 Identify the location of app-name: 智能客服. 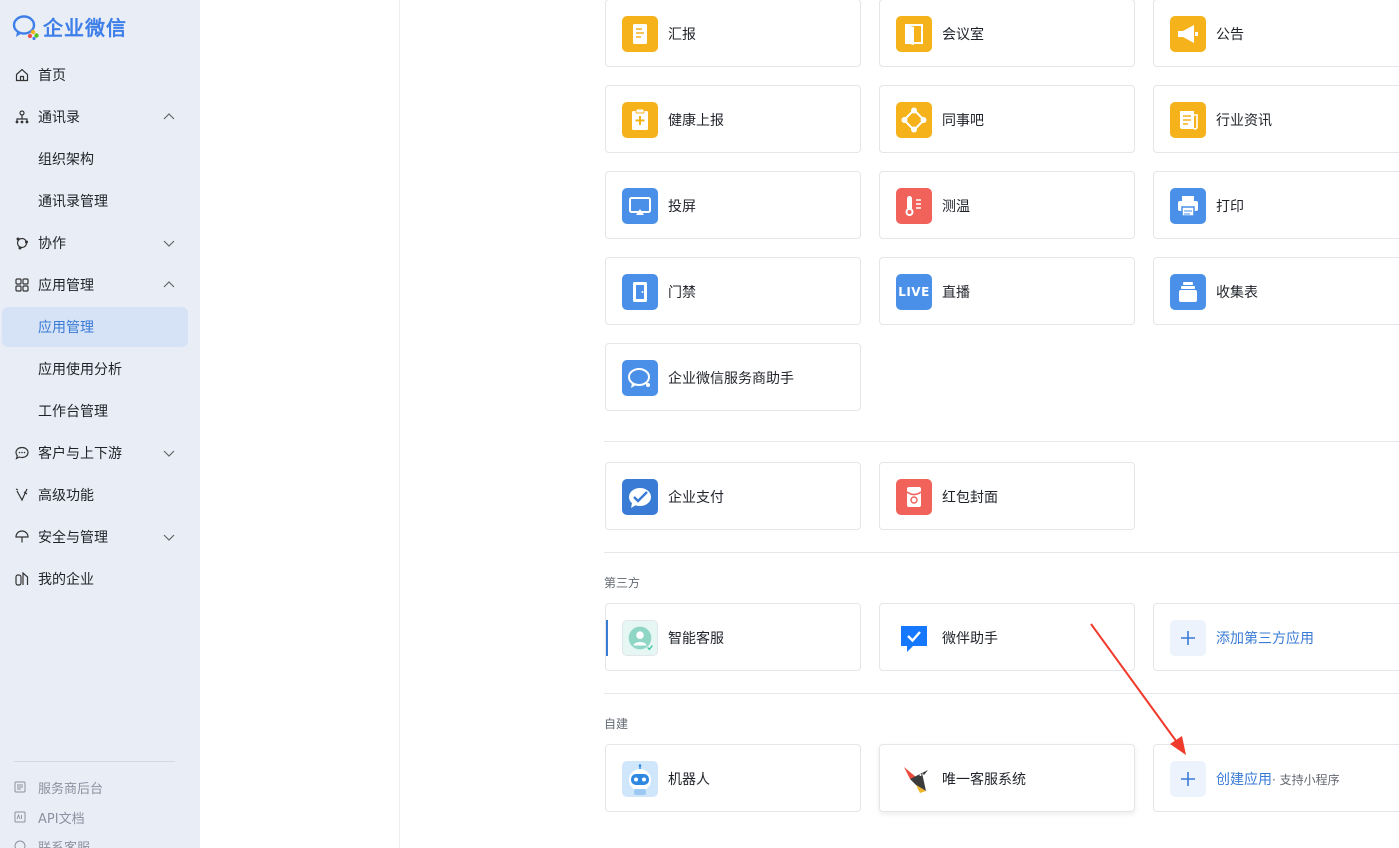
(696, 639).